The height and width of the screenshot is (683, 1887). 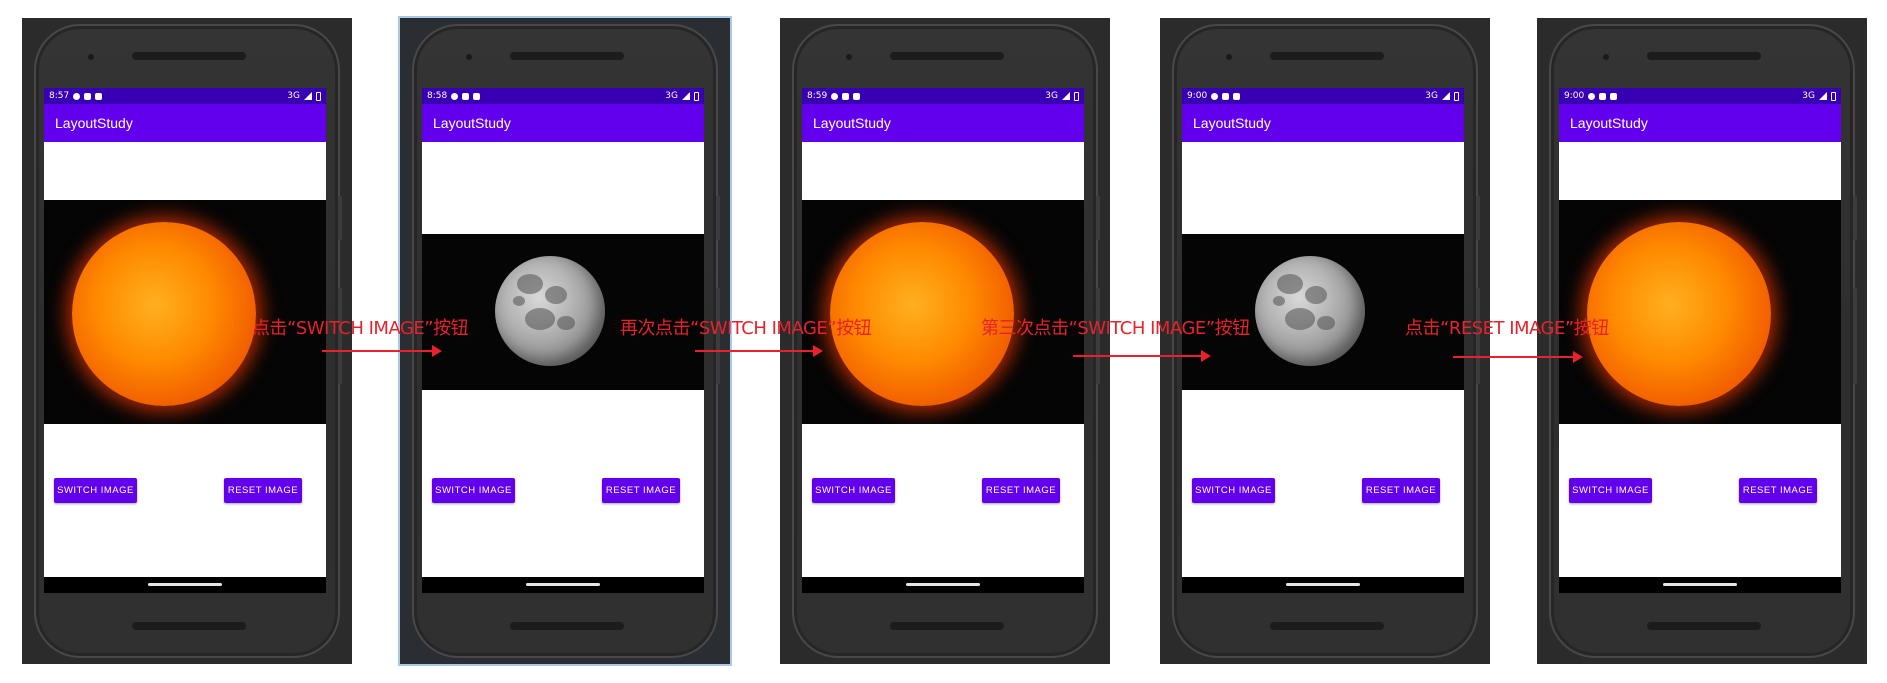 I want to click on status-bar: 8:58 3G, so click(x=563, y=96).